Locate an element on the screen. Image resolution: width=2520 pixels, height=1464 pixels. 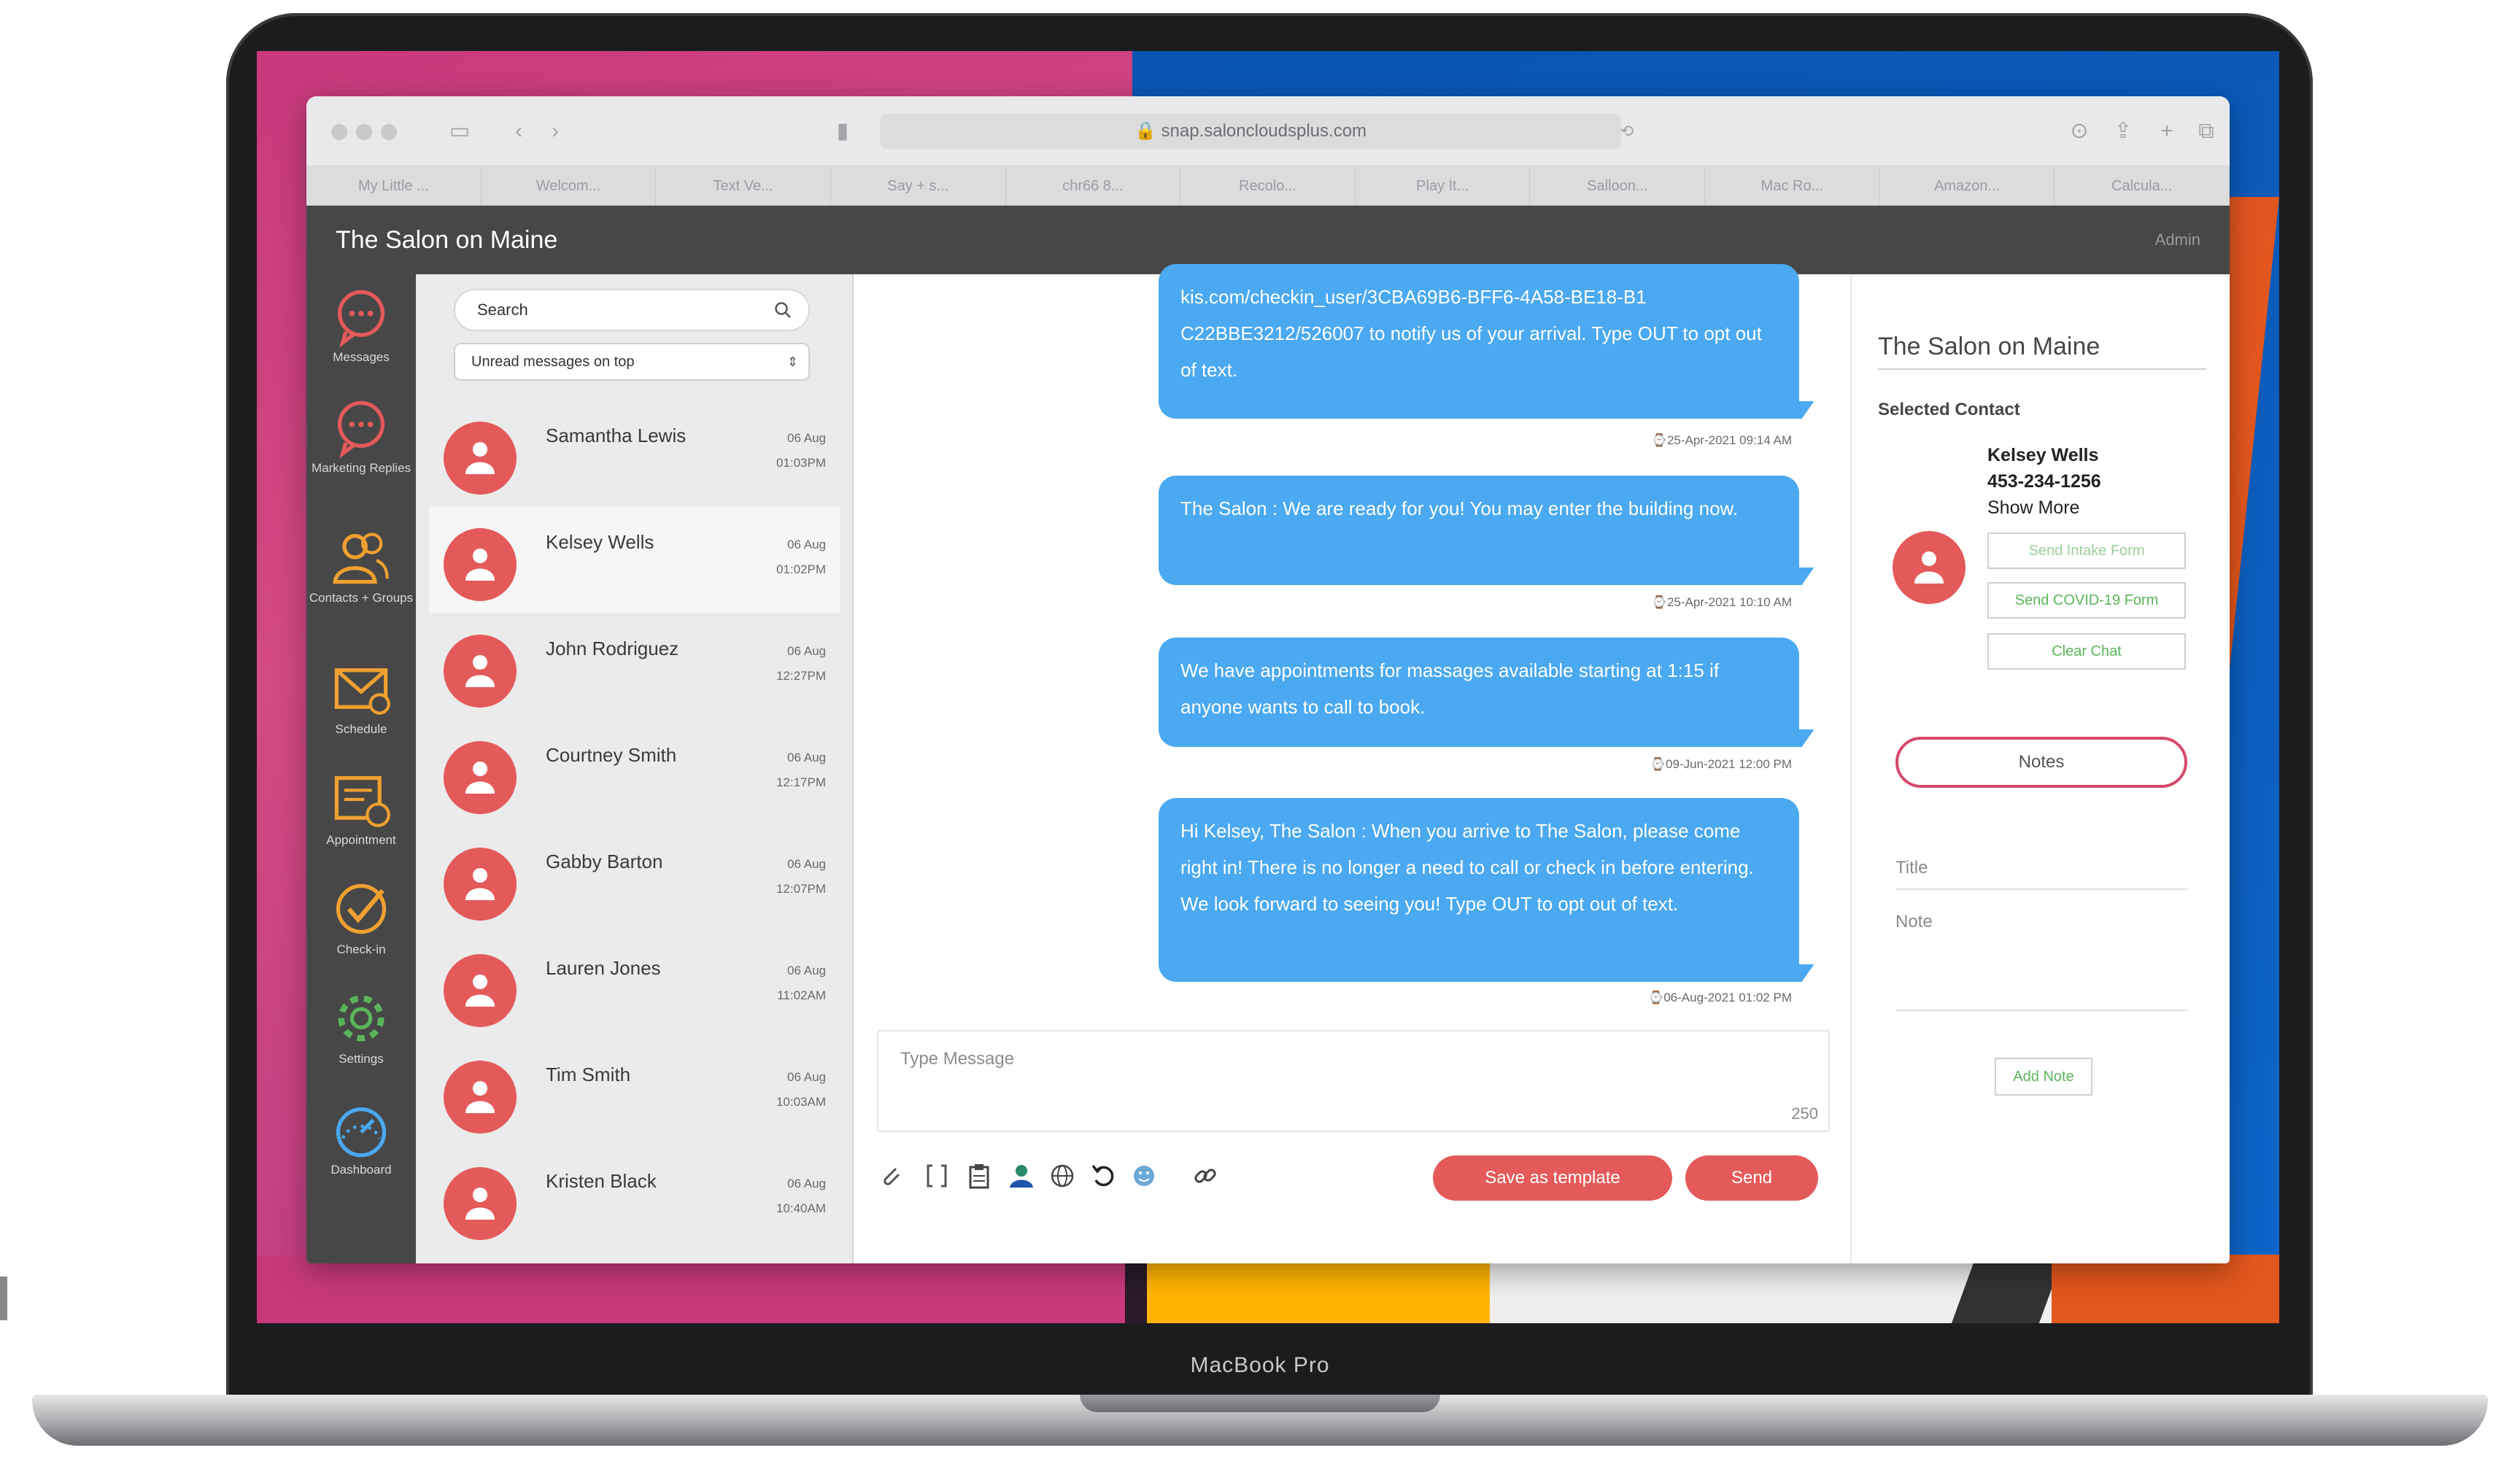
sidebar-label: Schedule is located at coordinates (361, 729).